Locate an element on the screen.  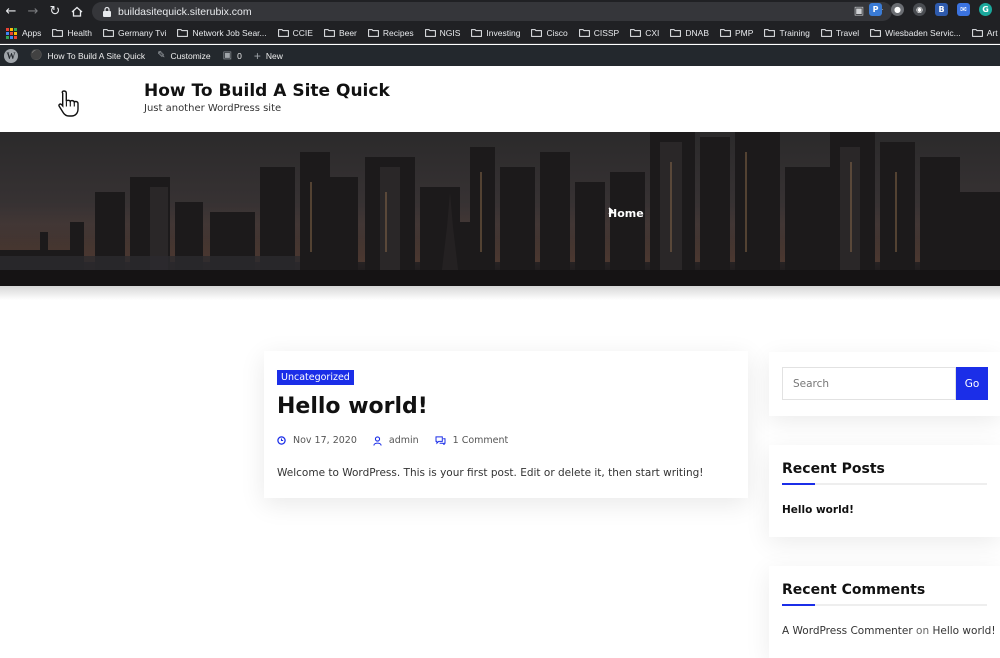
recent-post-link: Hello world! is located at coordinates (884, 510).